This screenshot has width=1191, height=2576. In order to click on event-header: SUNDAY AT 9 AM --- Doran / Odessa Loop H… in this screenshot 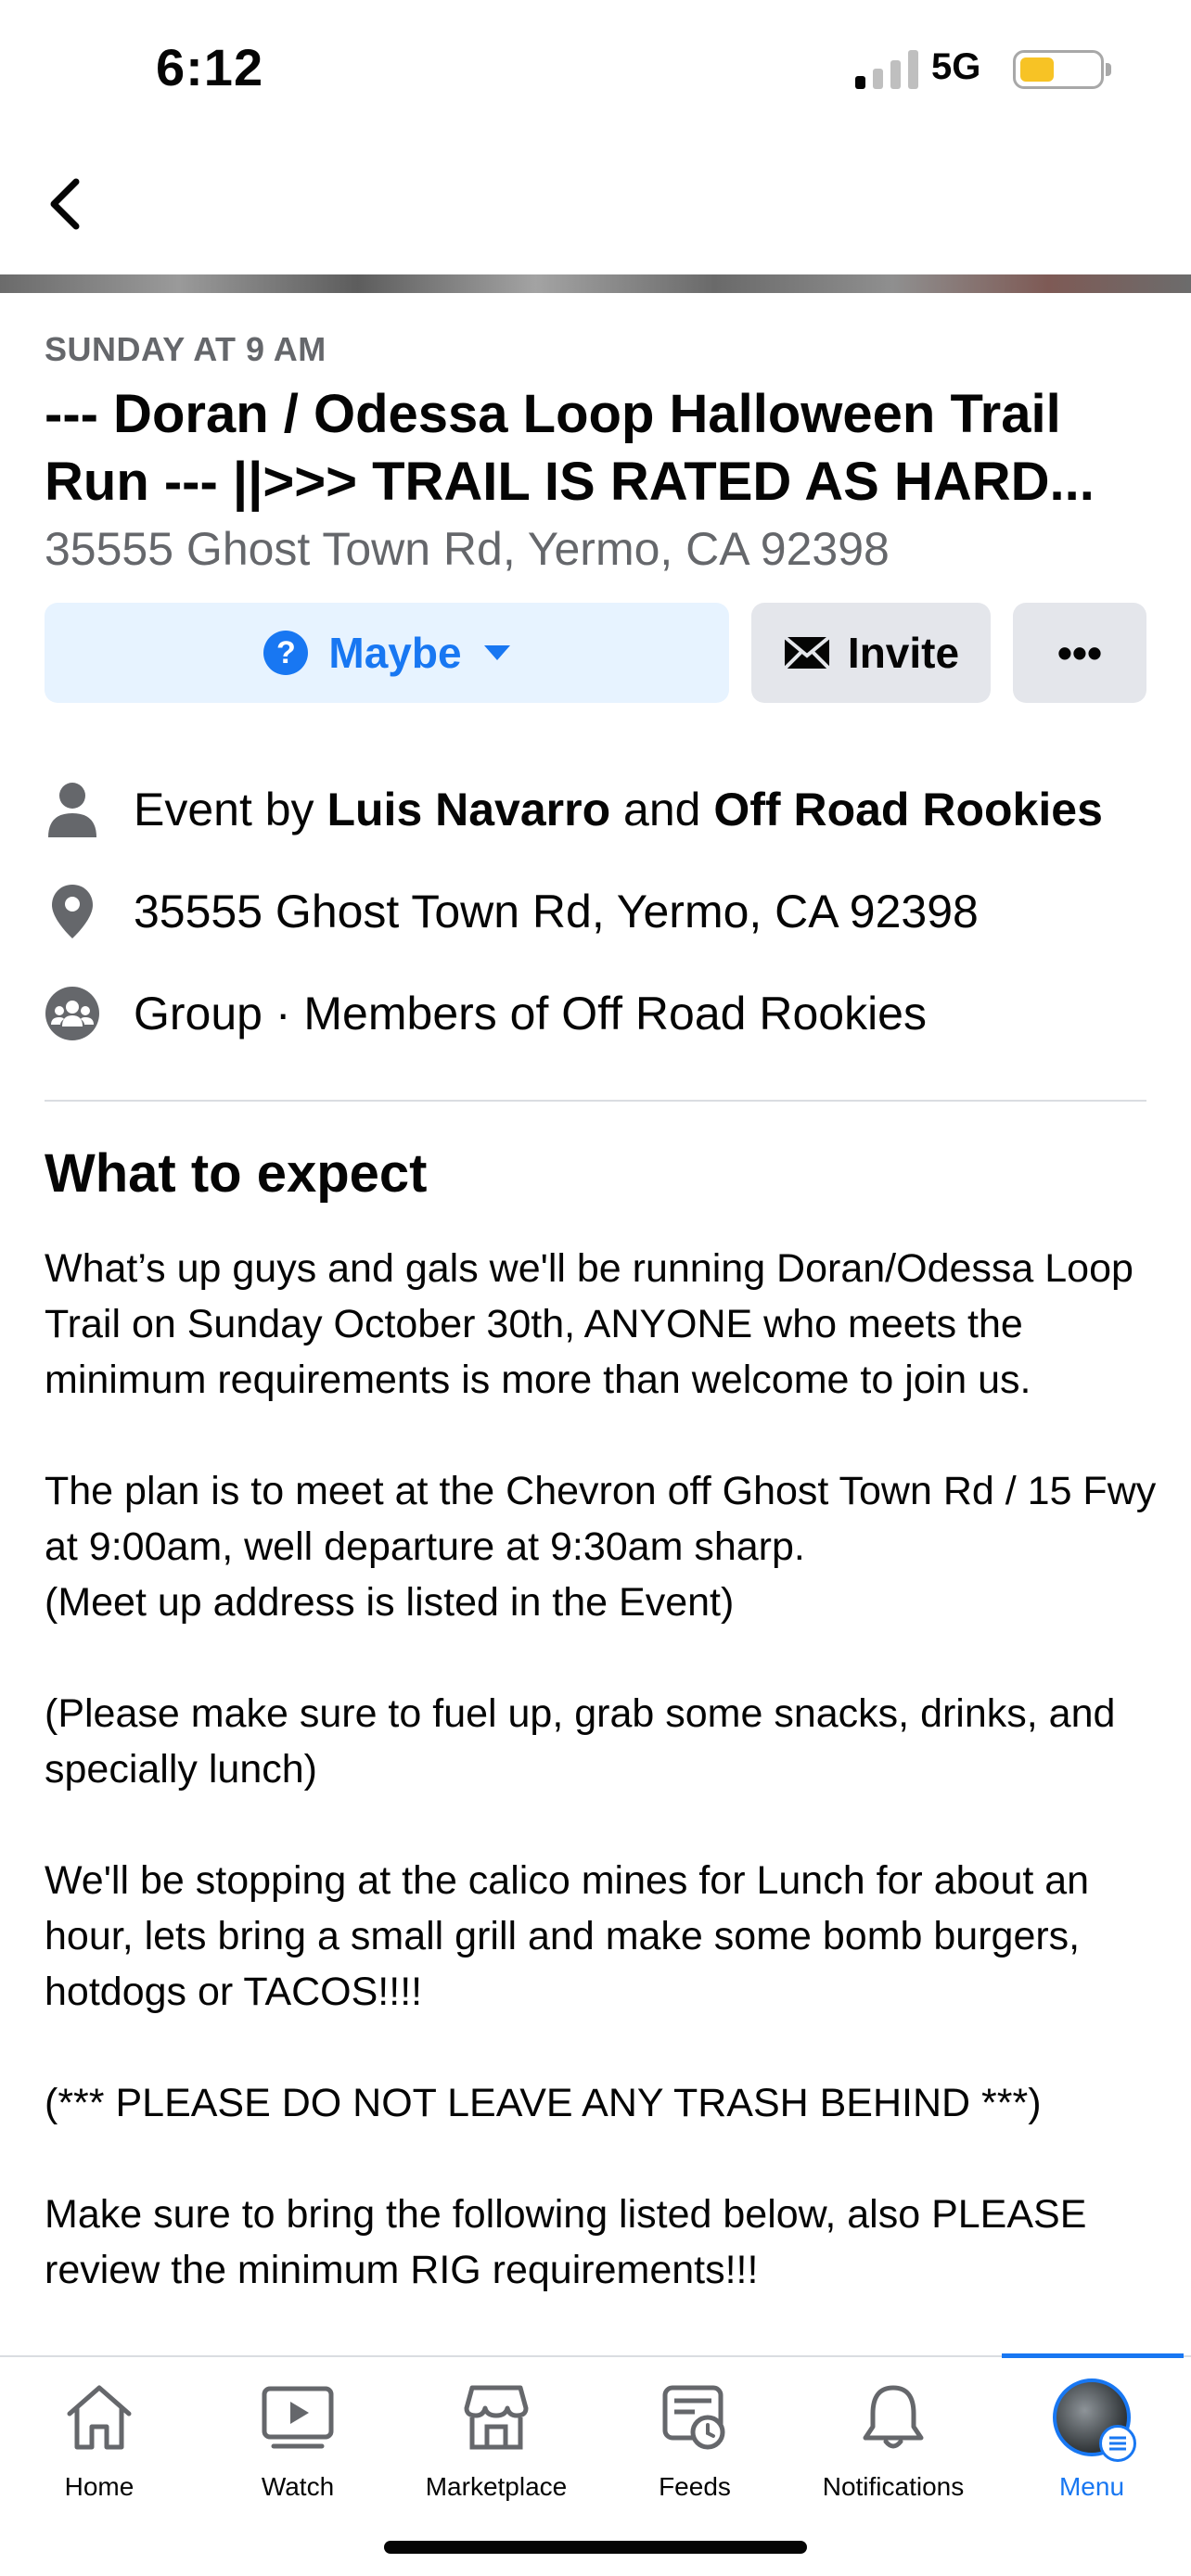, I will do `click(597, 435)`.